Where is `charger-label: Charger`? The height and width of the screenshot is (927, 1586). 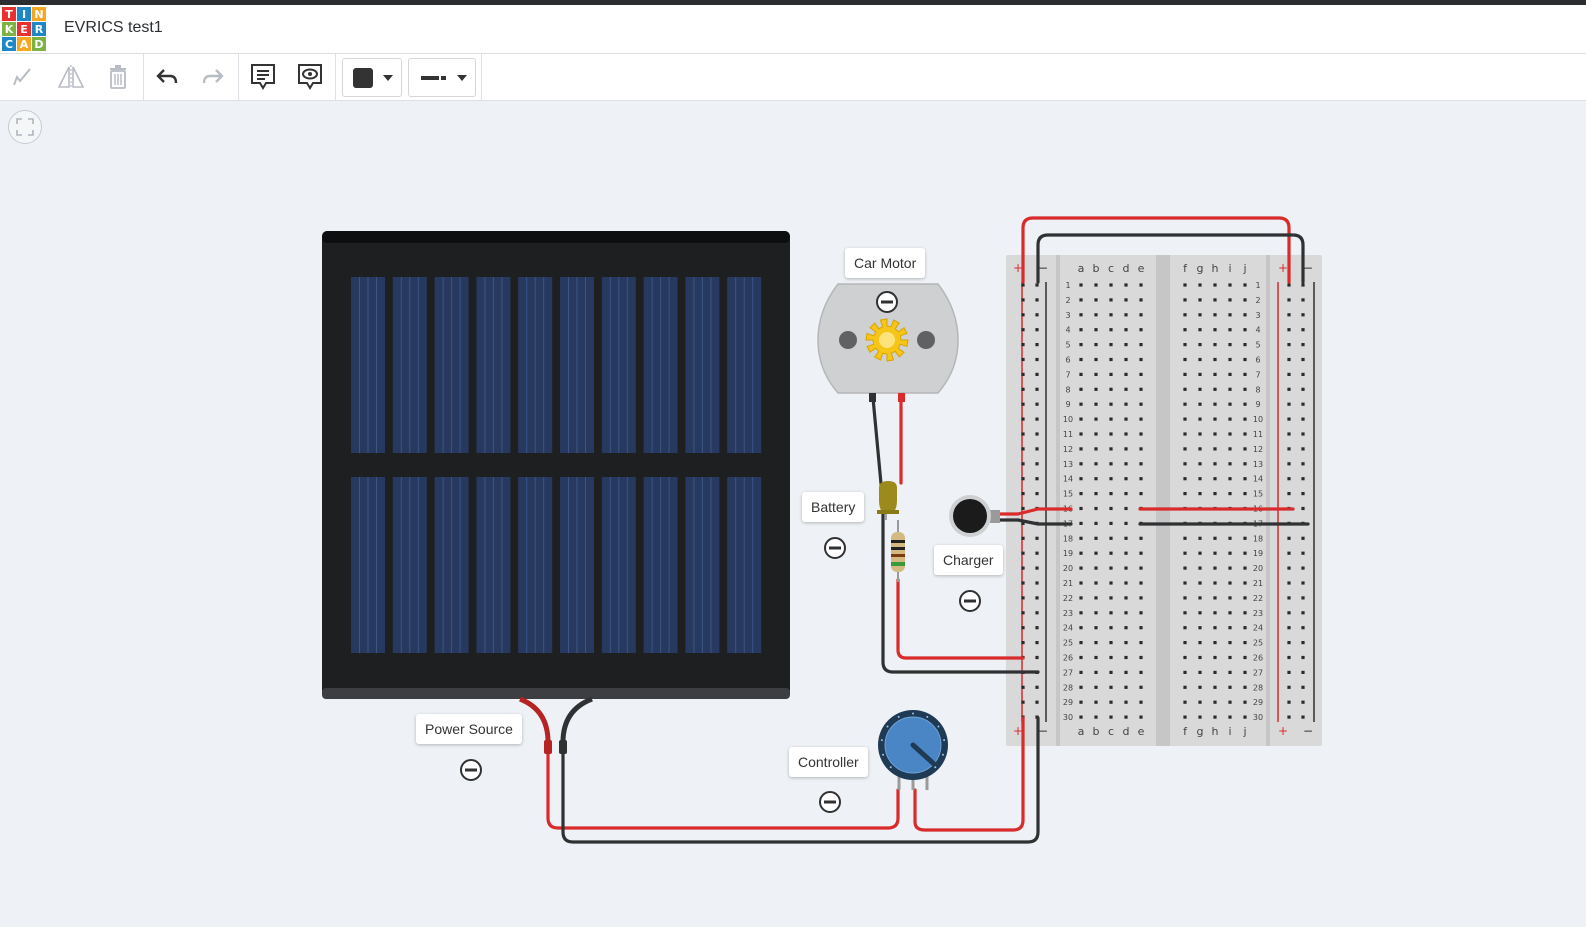
charger-label: Charger is located at coordinates (968, 560).